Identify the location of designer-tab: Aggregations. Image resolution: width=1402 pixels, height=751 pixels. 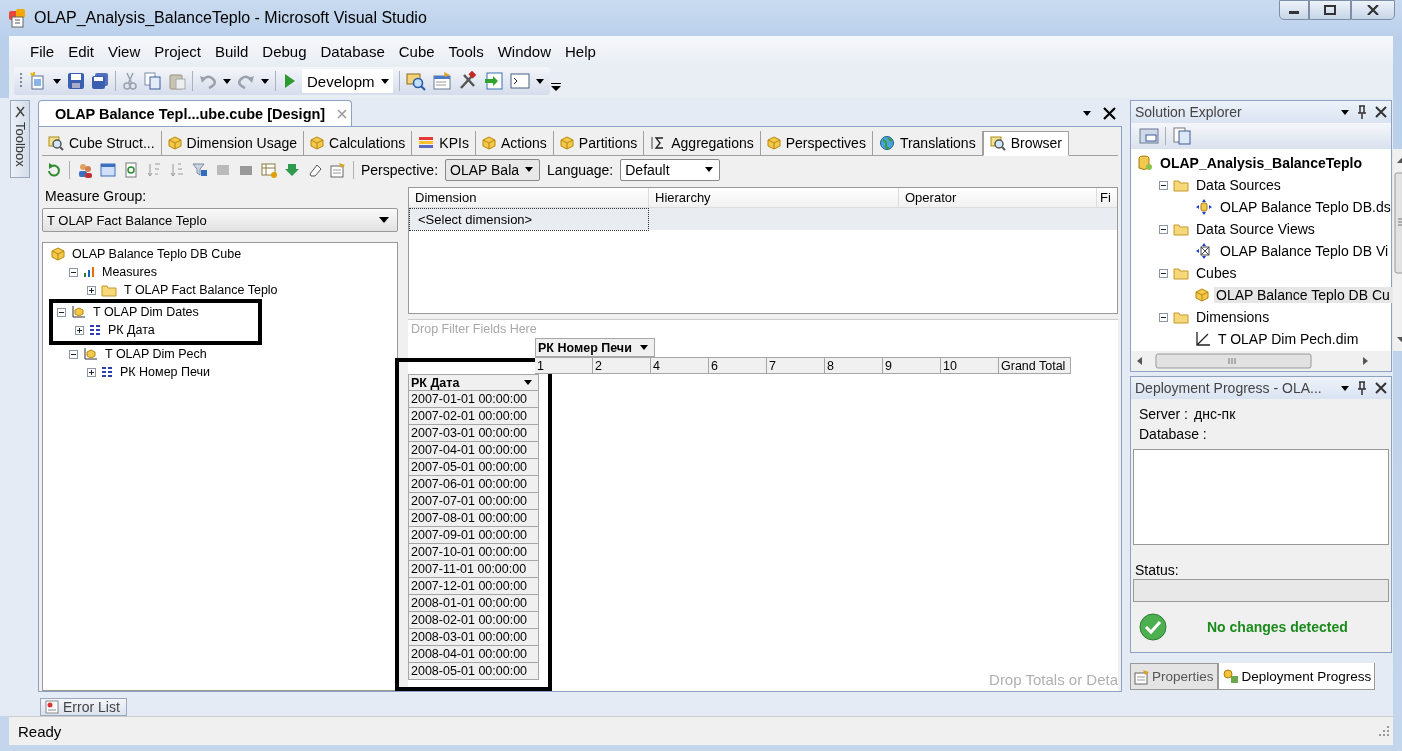
(702, 143).